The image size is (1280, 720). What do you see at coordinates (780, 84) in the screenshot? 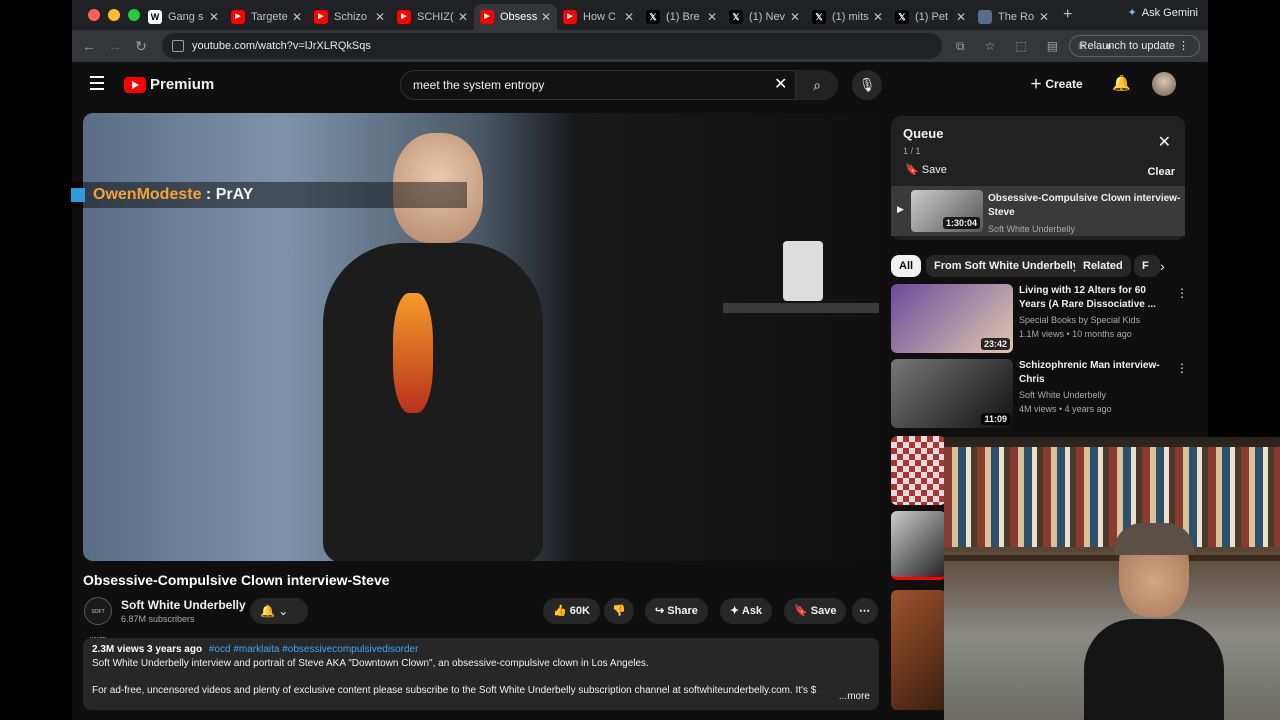
I see `clear-search-icon: ✕` at bounding box center [780, 84].